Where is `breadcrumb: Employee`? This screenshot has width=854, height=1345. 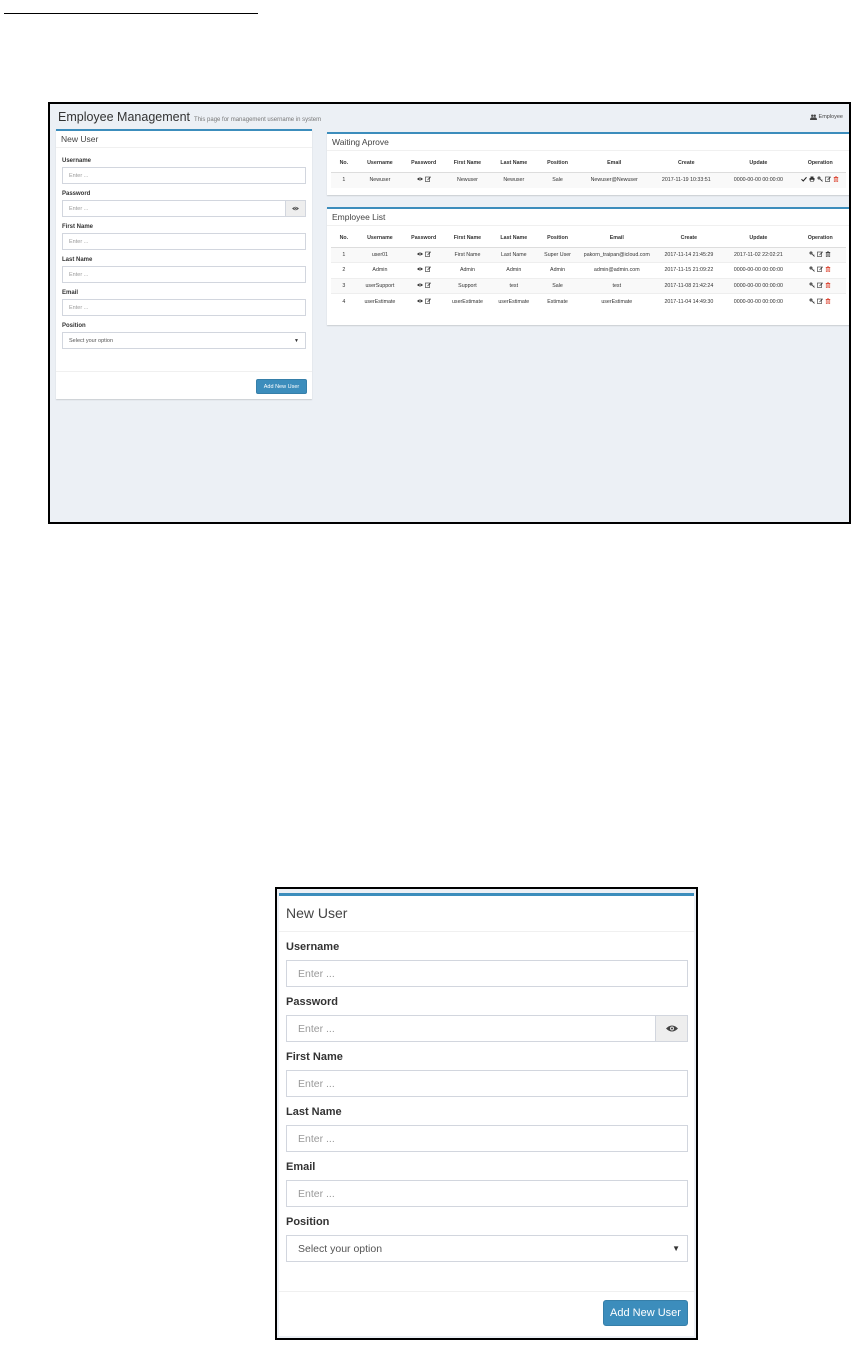
breadcrumb: Employee is located at coordinates (826, 117).